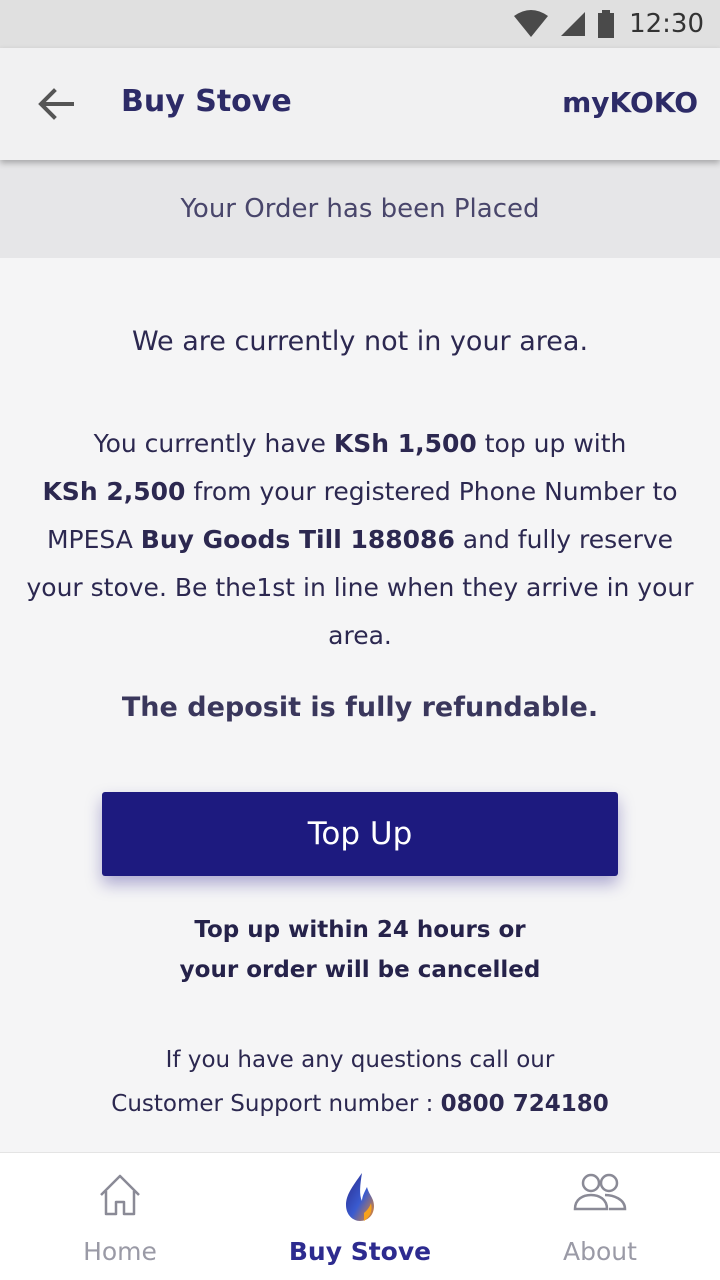  Describe the element at coordinates (206, 101) in the screenshot. I see `page-title: Buy Stove` at that location.